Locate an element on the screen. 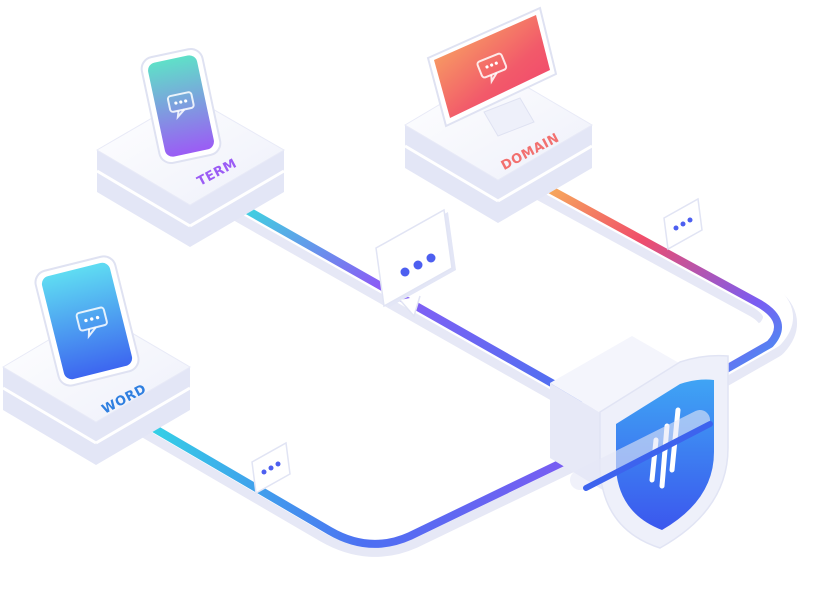 This screenshot has width=818, height=590. security-gateway is located at coordinates (639, 442).